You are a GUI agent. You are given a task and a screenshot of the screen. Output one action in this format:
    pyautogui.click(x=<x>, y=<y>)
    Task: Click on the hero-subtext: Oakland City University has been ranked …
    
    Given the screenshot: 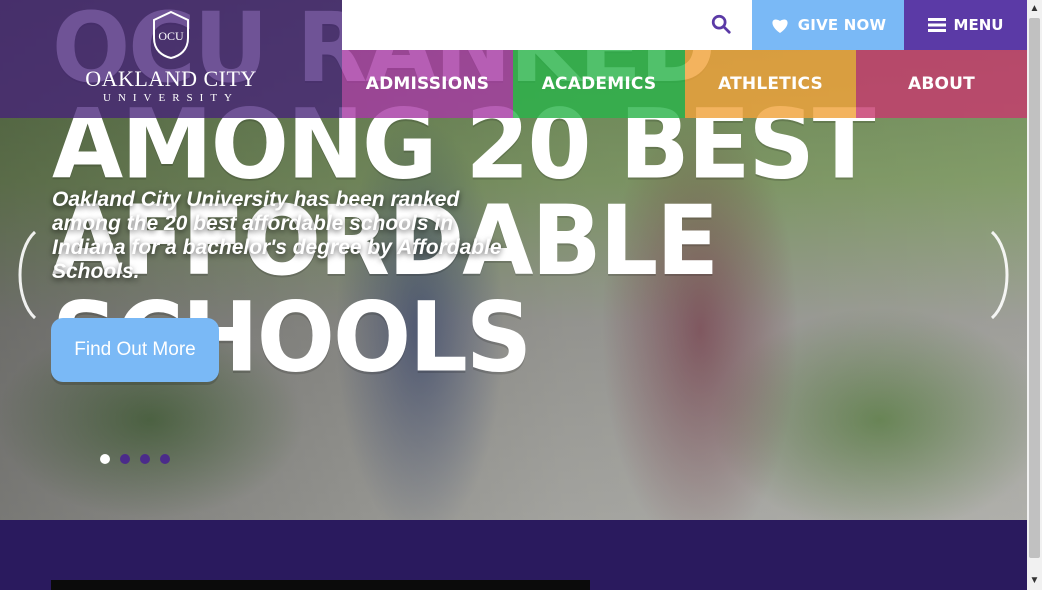 What is the action you would take?
    pyautogui.click(x=277, y=235)
    